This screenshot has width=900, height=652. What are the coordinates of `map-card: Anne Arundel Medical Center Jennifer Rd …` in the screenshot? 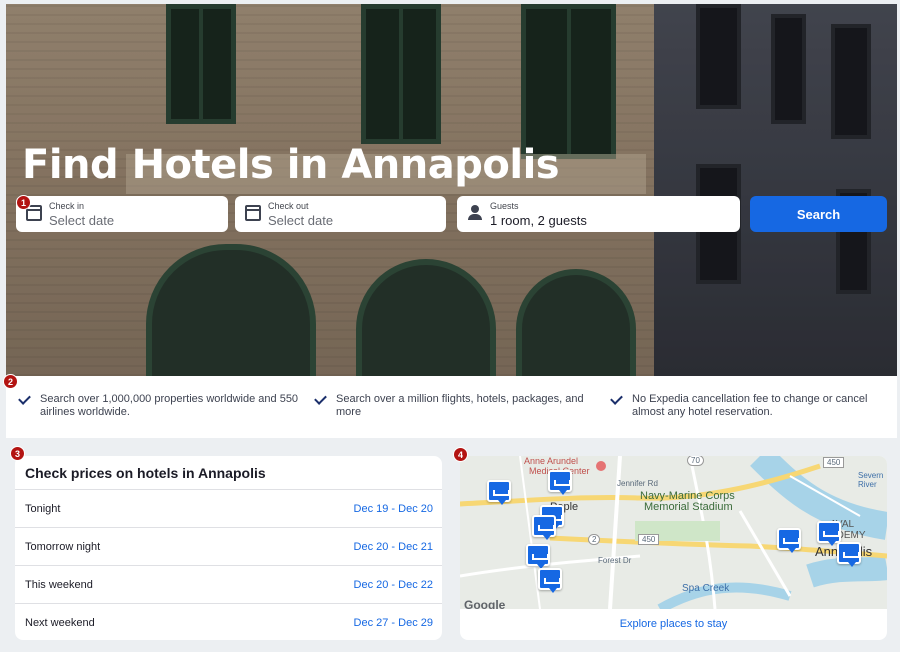 It's located at (673, 548).